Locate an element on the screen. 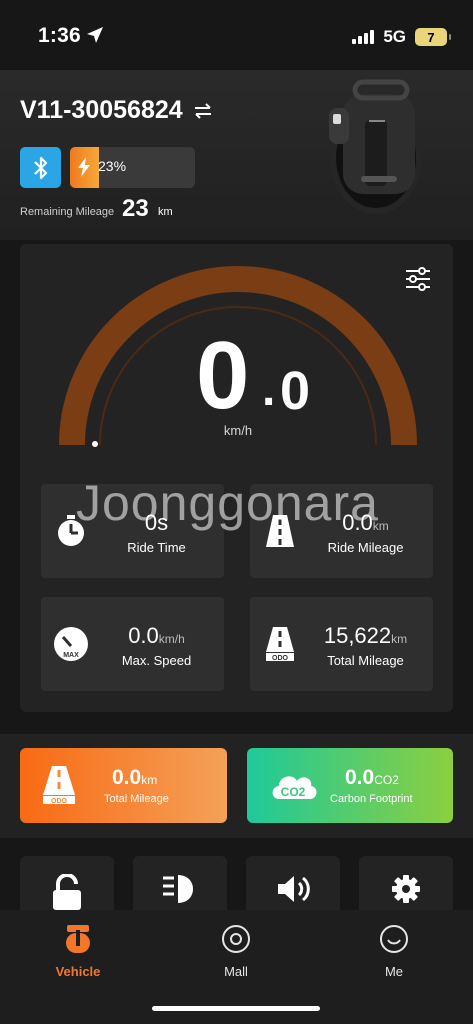 The image size is (473, 1024). phone-battery-level: 7 is located at coordinates (431, 37).